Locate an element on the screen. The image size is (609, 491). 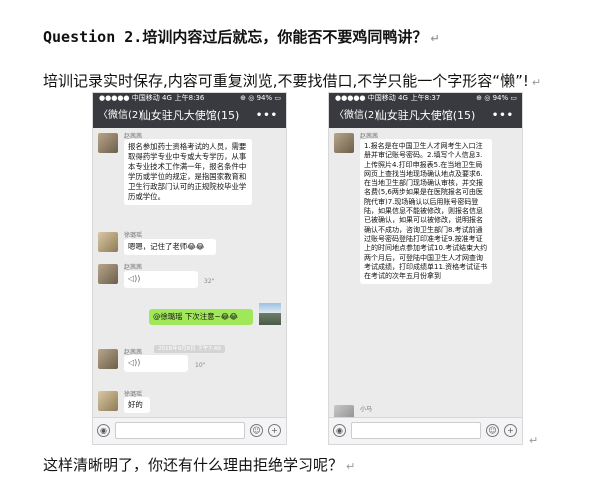
sender-name: 徐璐瑶 is located at coordinates (133, 235).